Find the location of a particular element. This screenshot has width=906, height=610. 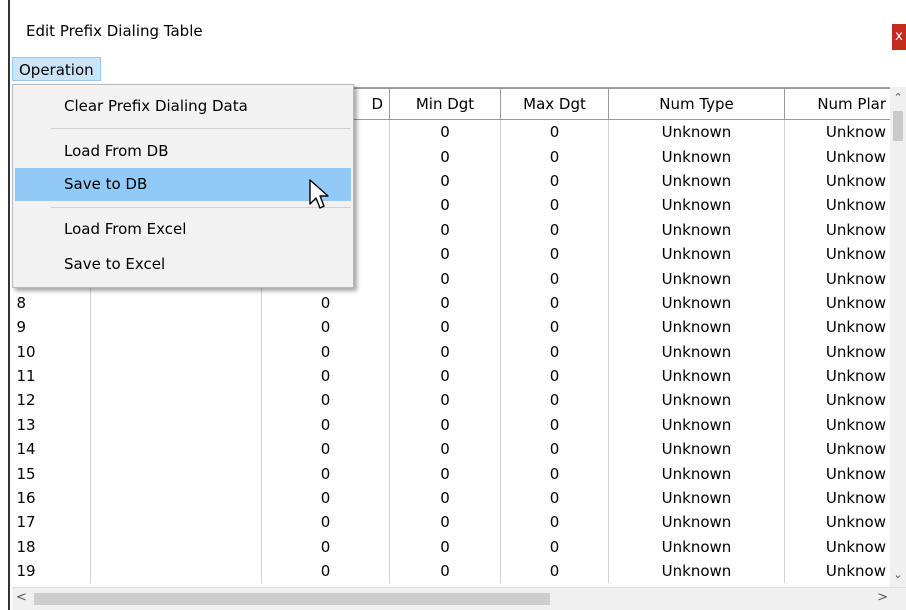

chevron-right-icon: > is located at coordinates (882, 597).